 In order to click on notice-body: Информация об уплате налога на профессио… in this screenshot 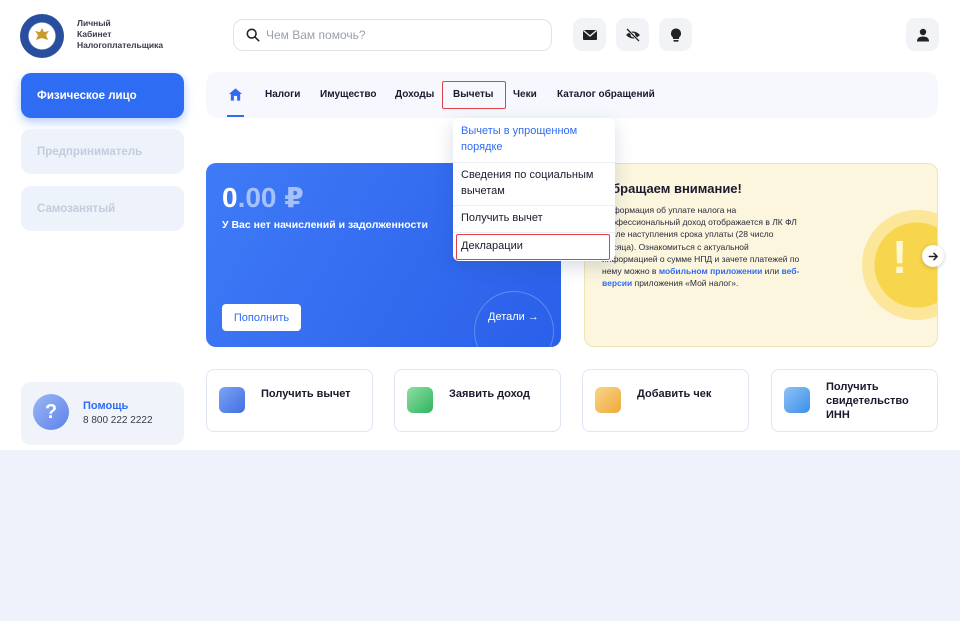, I will do `click(701, 247)`.